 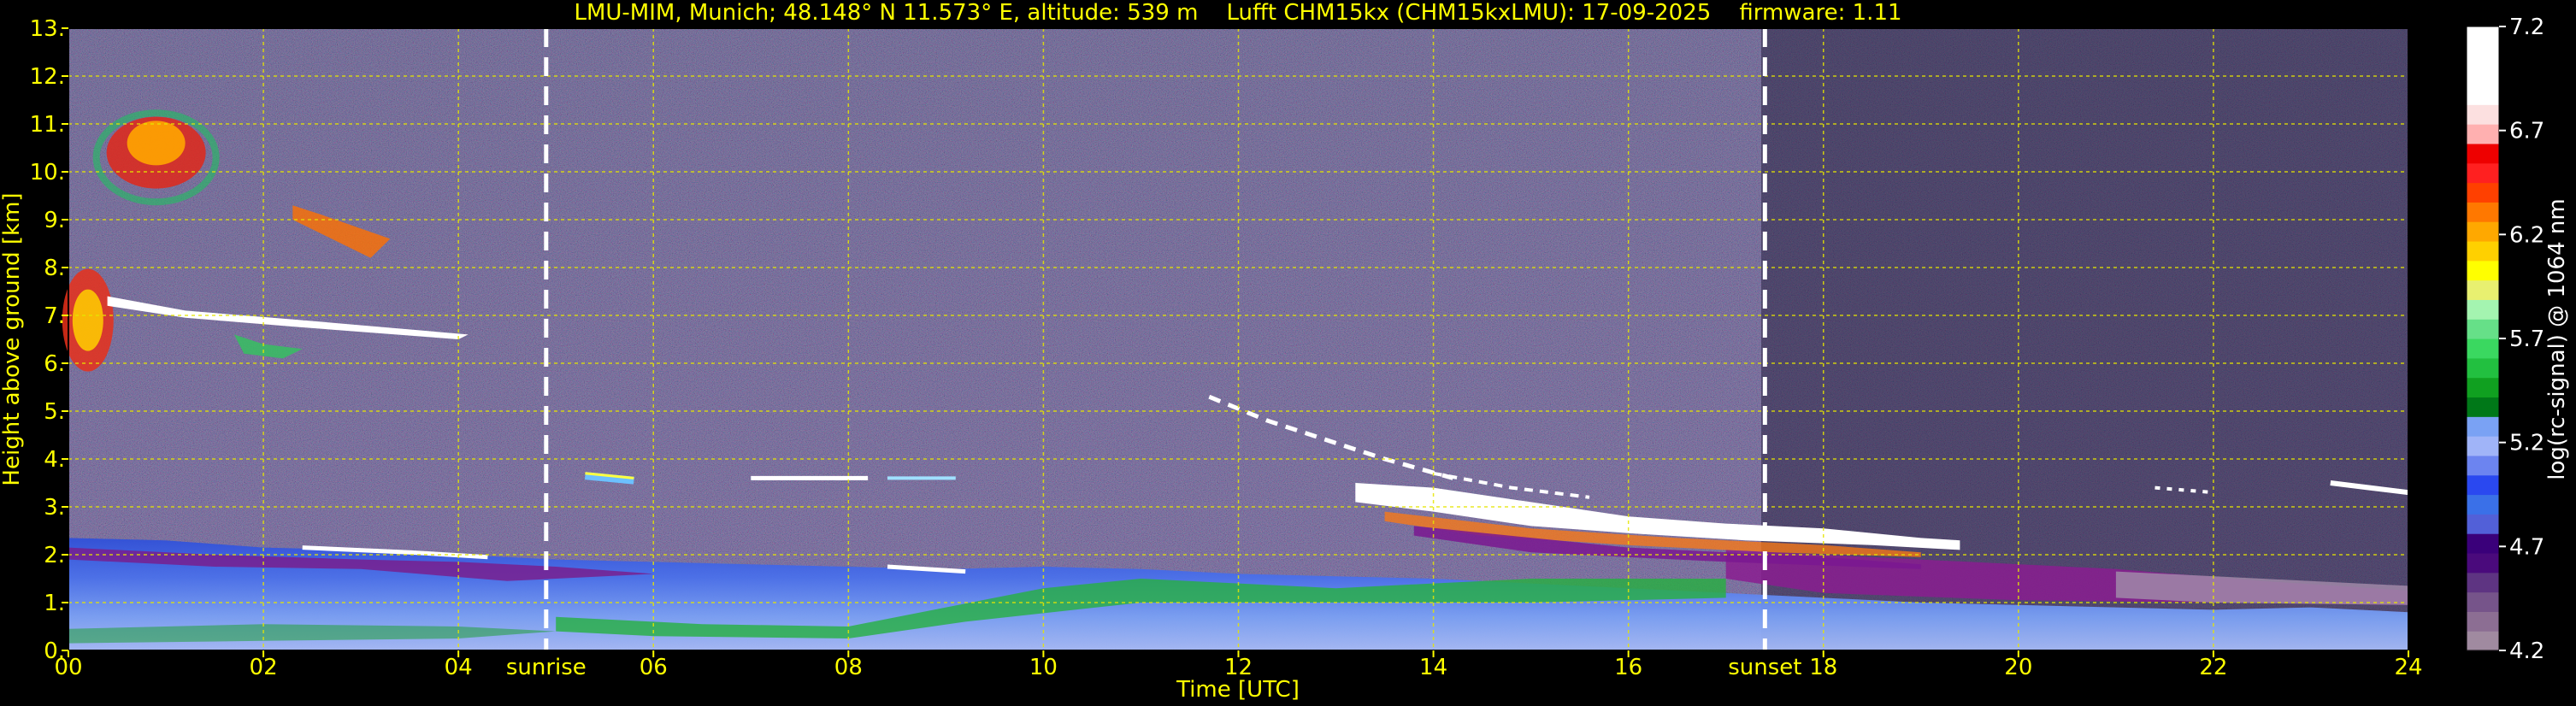 I want to click on colorbar-tick-label: 6.7, so click(x=2526, y=131).